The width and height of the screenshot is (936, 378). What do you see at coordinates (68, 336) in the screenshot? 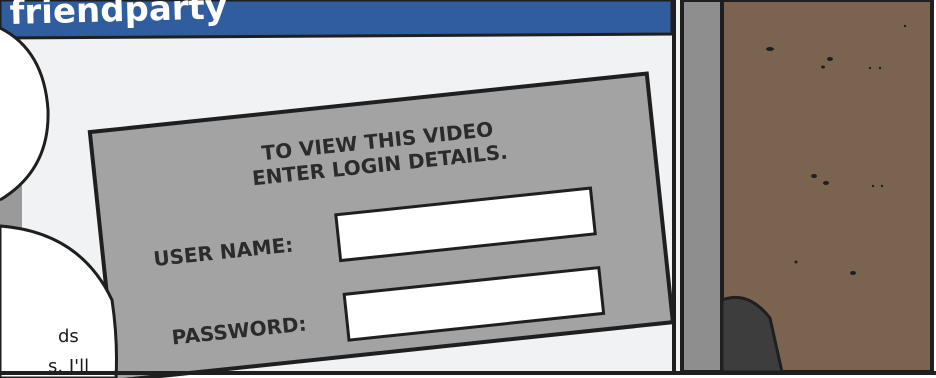
I see `speech-line-1: ds` at bounding box center [68, 336].